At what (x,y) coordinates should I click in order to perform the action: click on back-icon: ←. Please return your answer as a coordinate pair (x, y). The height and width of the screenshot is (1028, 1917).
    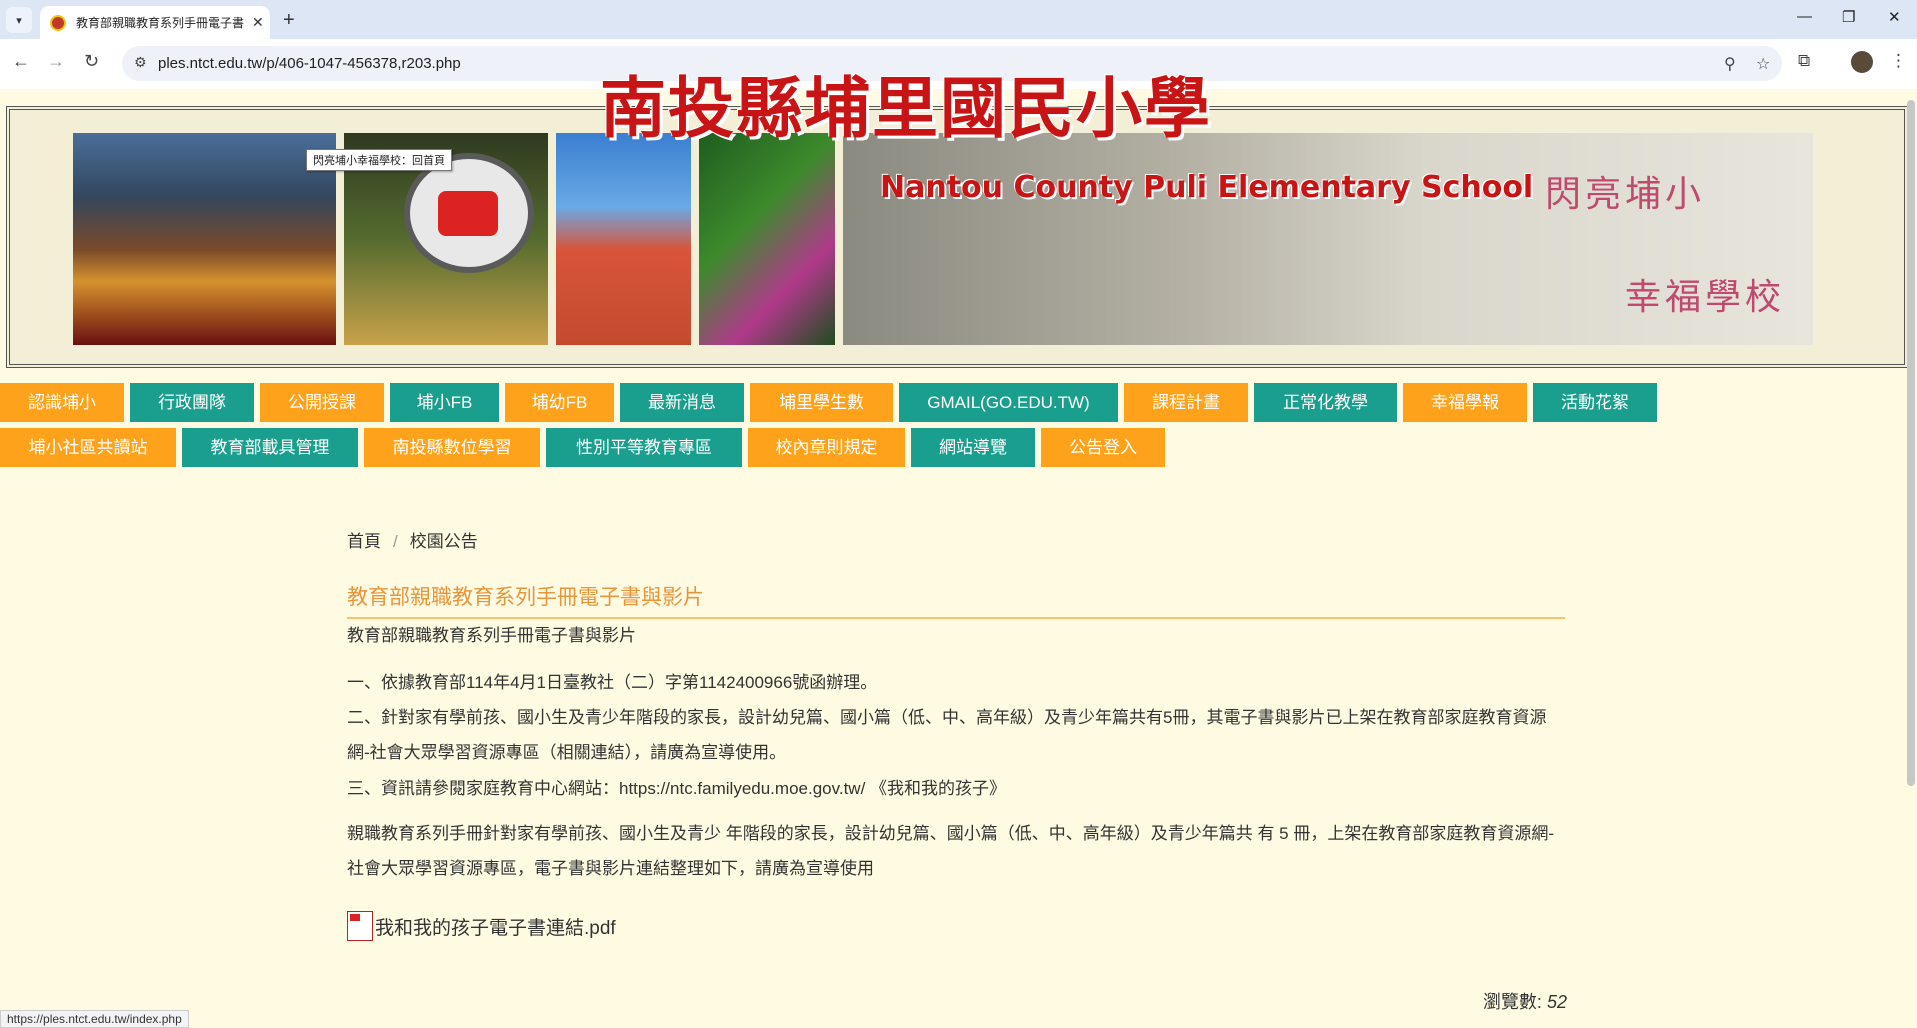
    Looking at the image, I should click on (21, 61).